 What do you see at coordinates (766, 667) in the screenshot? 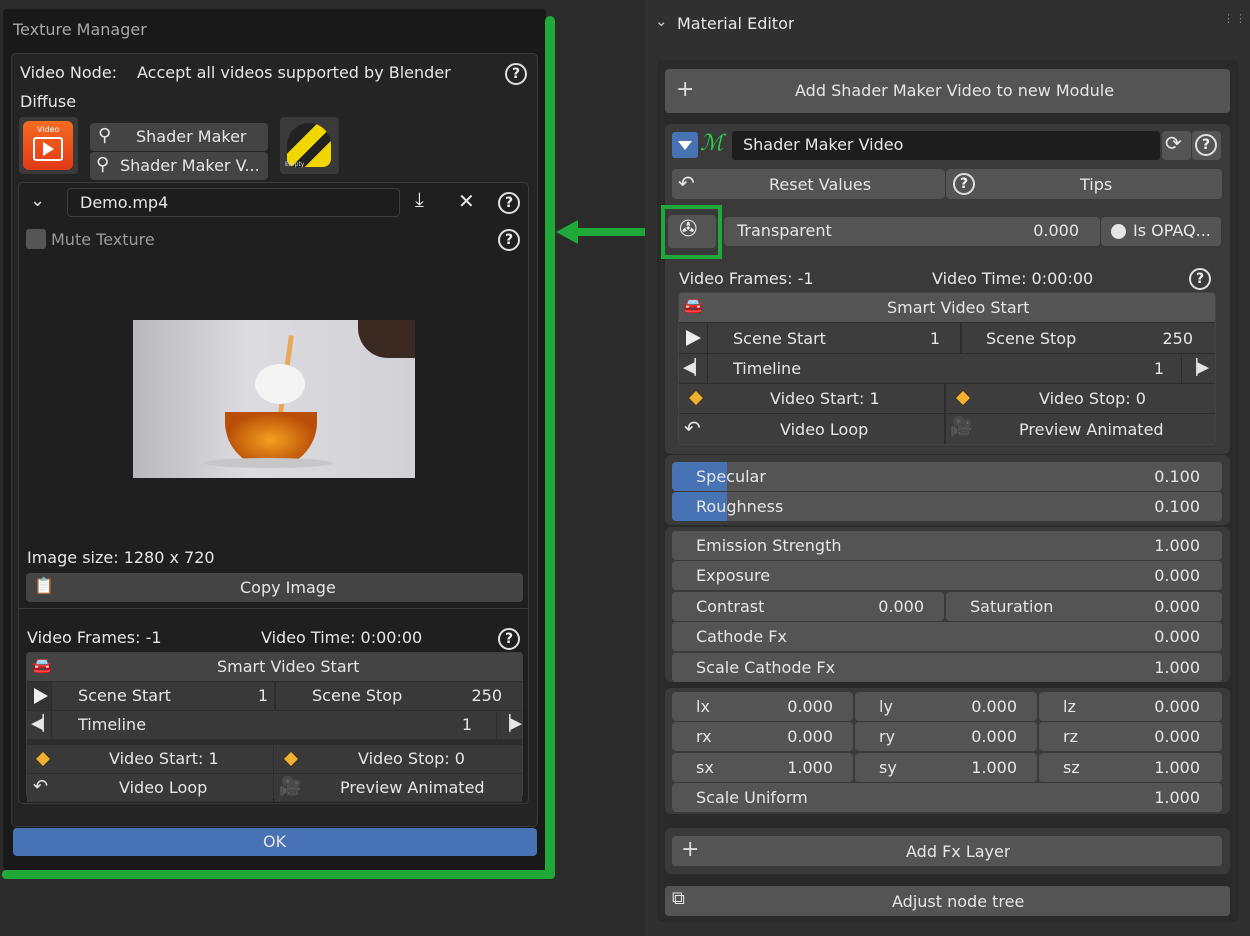
I see `scale-cathode-fx-label: Scale Cathode Fx` at bounding box center [766, 667].